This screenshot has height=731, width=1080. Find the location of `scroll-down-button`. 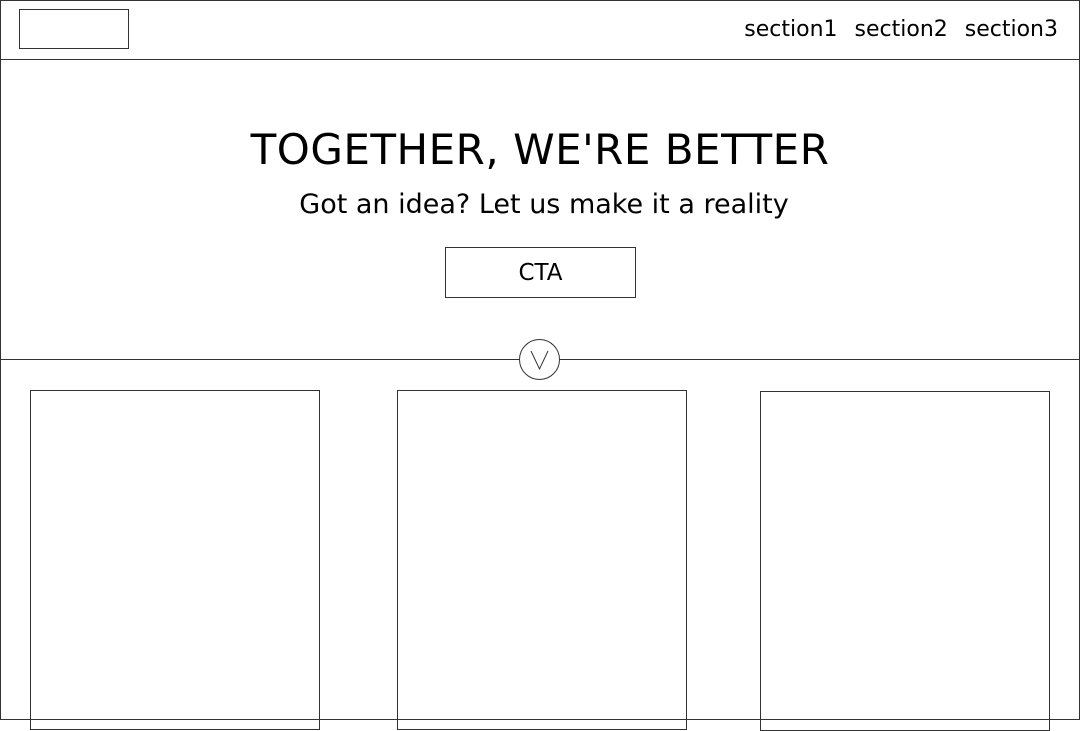

scroll-down-button is located at coordinates (539, 359).